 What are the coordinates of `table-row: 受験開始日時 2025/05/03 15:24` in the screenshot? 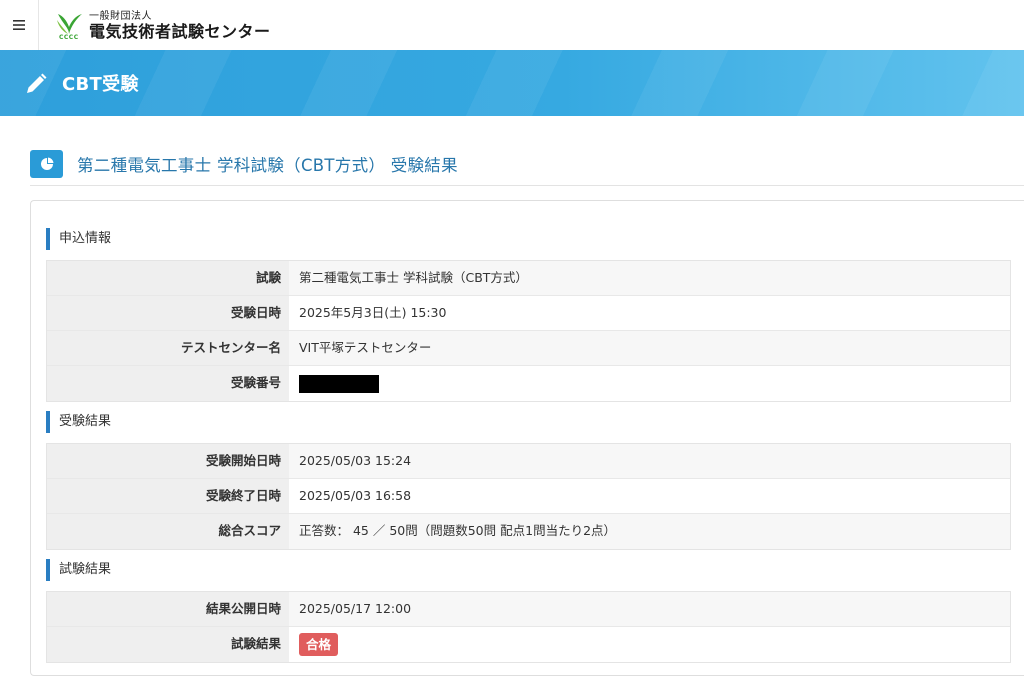 It's located at (528, 461).